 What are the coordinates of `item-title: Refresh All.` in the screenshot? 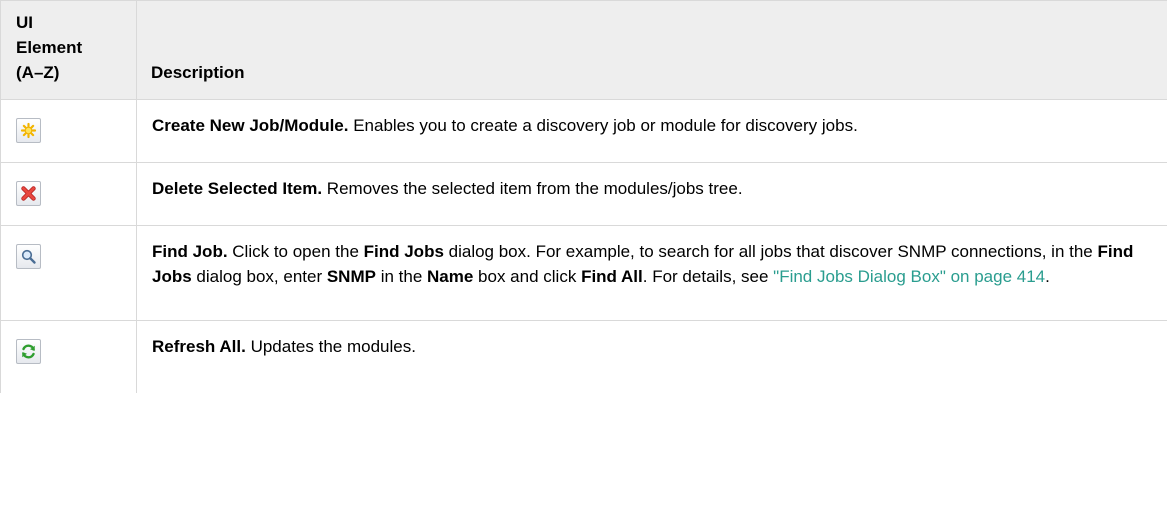 It's located at (199, 346).